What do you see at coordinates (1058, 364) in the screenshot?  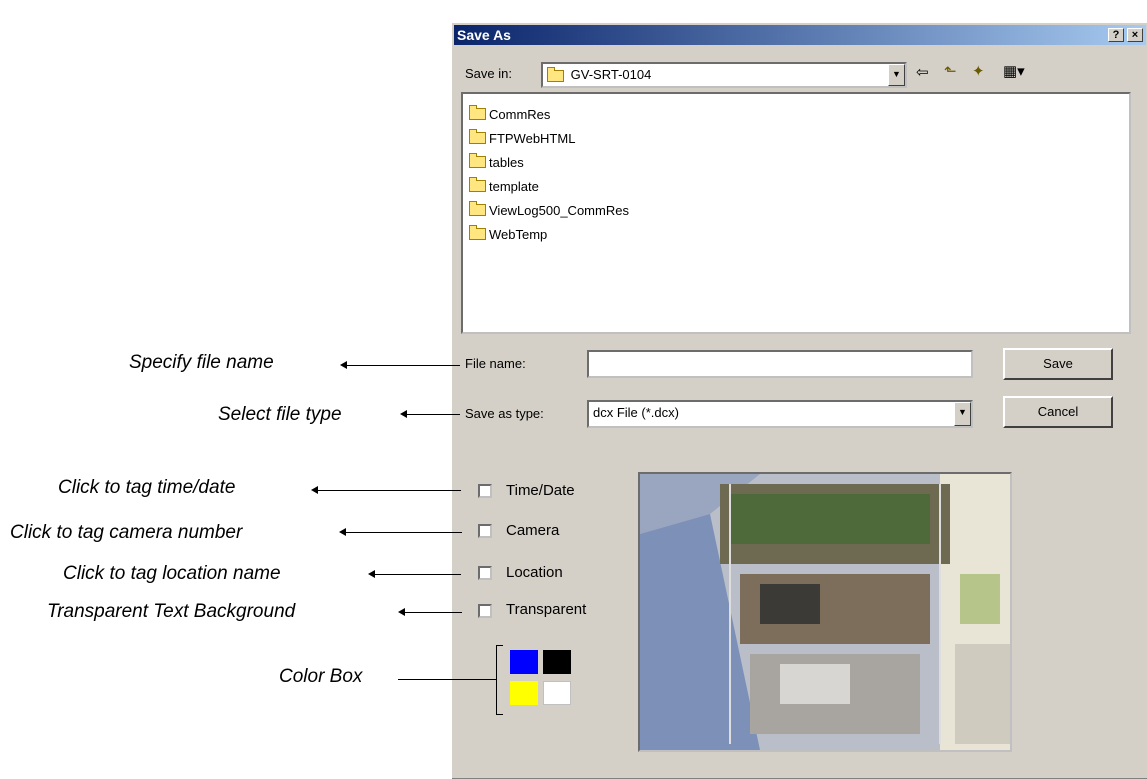 I see `save-button: Save` at bounding box center [1058, 364].